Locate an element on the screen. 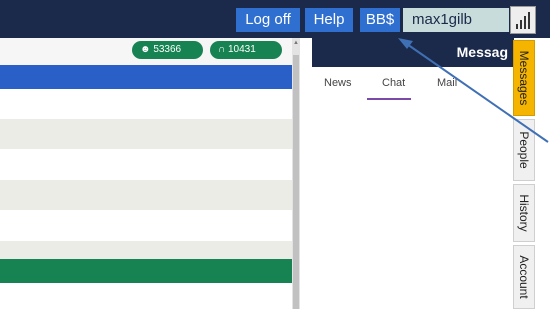 The height and width of the screenshot is (309, 550). messages-title: Messag is located at coordinates (482, 52).